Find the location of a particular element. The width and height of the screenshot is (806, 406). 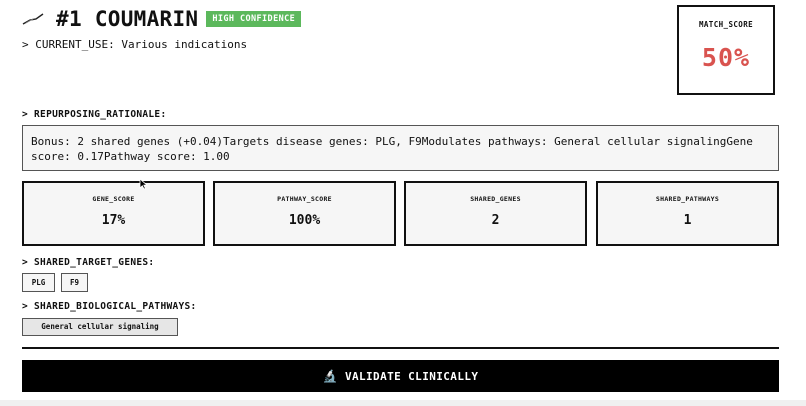

metric-card-shared-genes: SHARED_GENES 2 is located at coordinates (495, 213).